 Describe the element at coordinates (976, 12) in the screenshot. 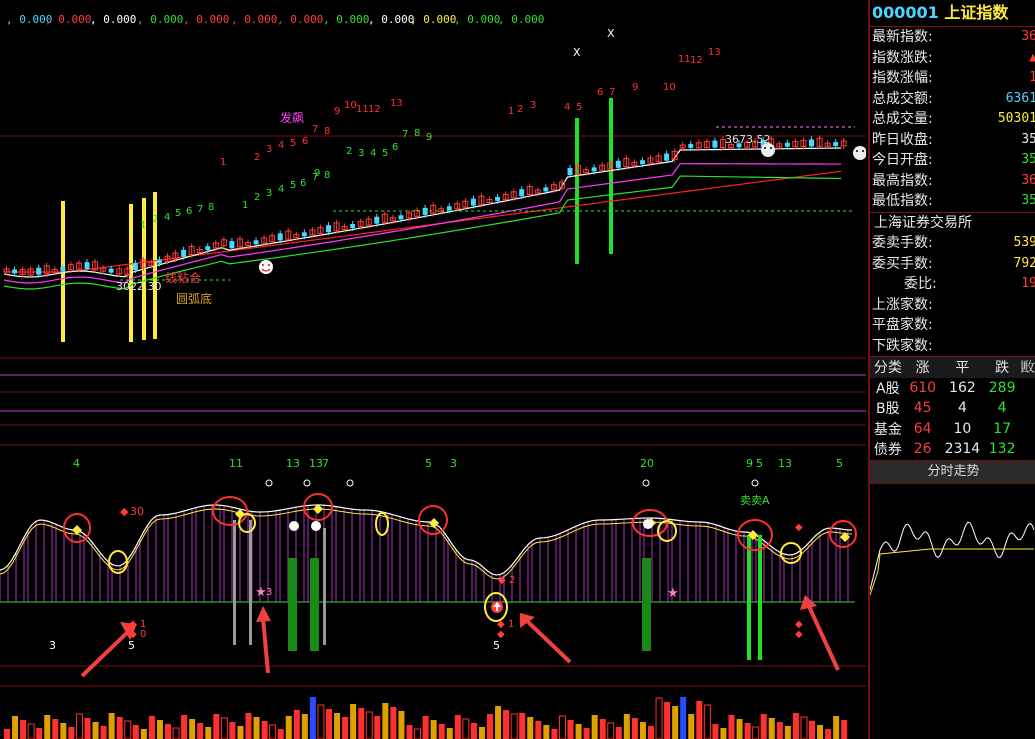

I see `security-name: 上证指数` at that location.